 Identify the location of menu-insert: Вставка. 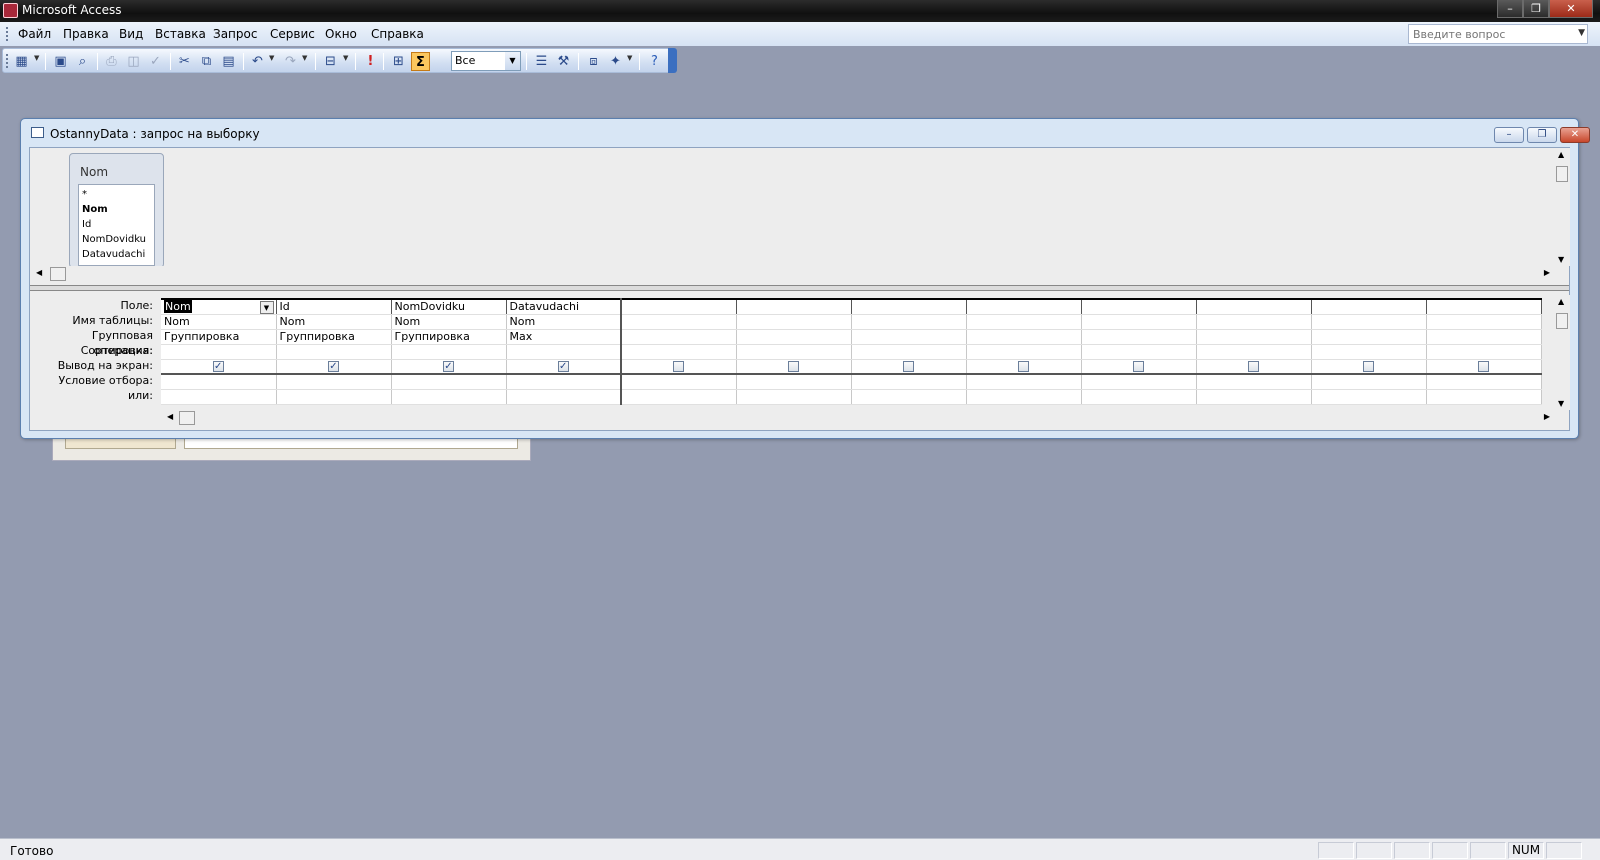
(180, 34).